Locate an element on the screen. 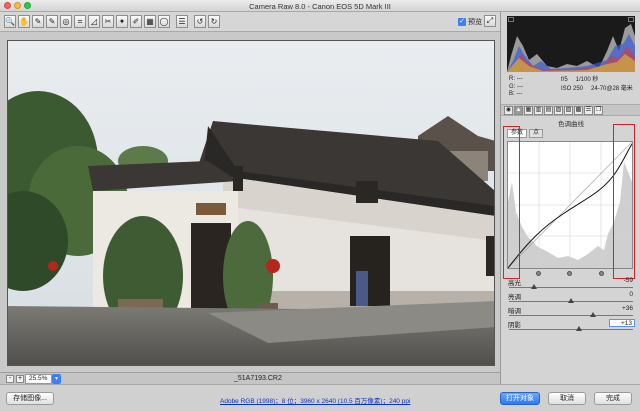 The image size is (640, 411). tab-camera-calibration-icon: ▩ is located at coordinates (578, 110).